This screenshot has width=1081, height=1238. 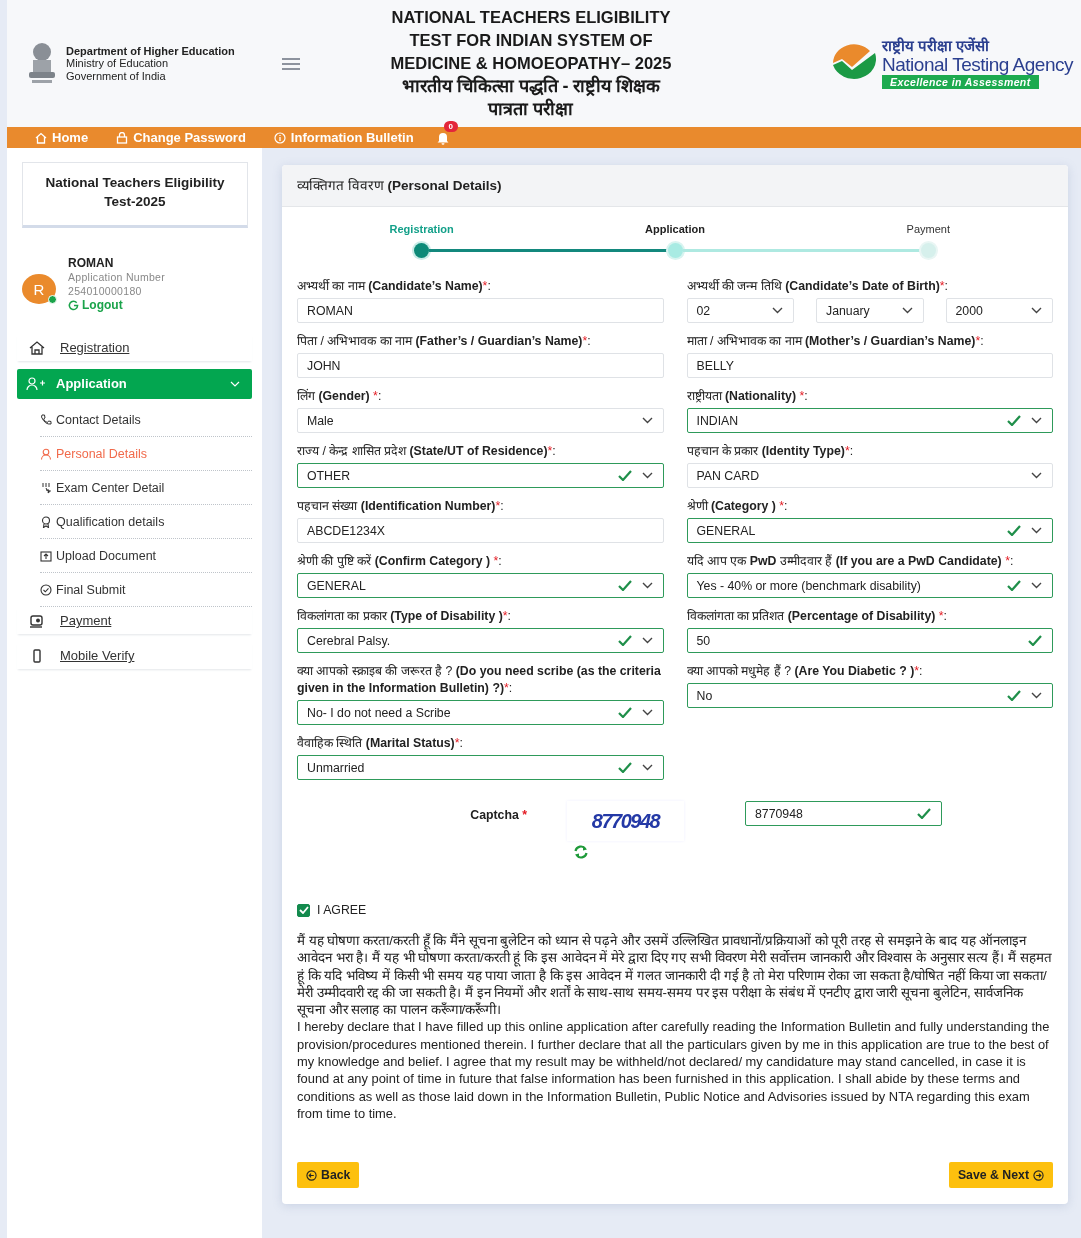 What do you see at coordinates (869, 420) in the screenshot?
I see `select-field: INDIAN` at bounding box center [869, 420].